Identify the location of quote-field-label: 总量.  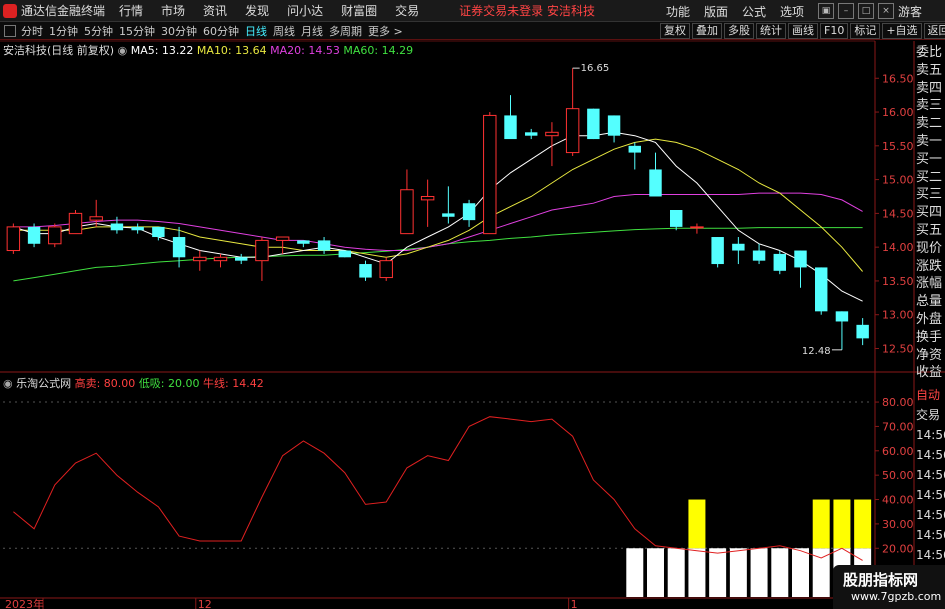
(929, 302).